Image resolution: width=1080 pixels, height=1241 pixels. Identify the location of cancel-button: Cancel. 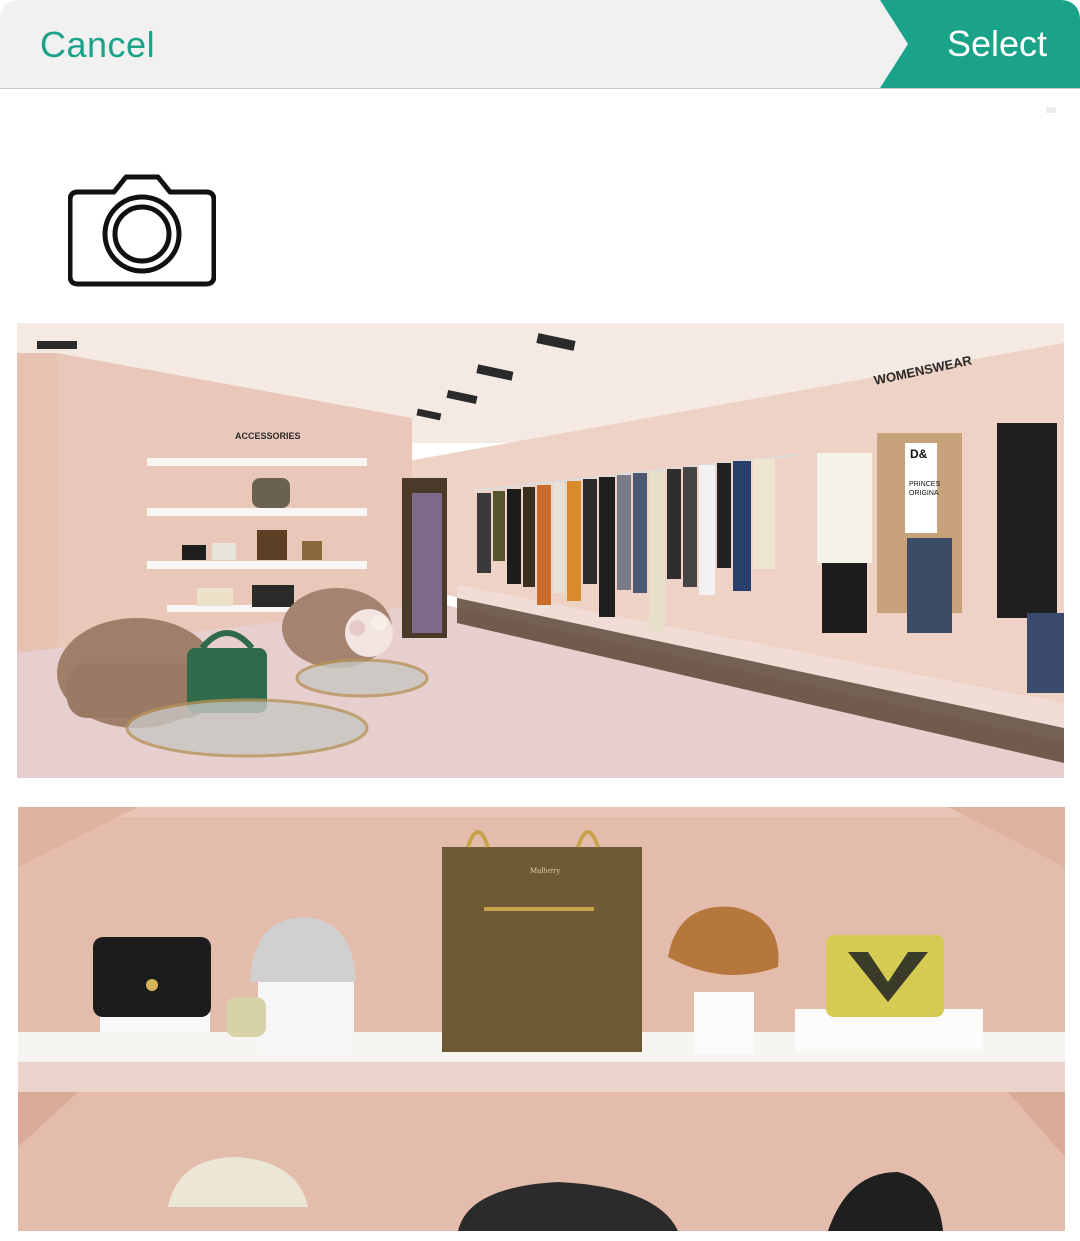
(97, 45).